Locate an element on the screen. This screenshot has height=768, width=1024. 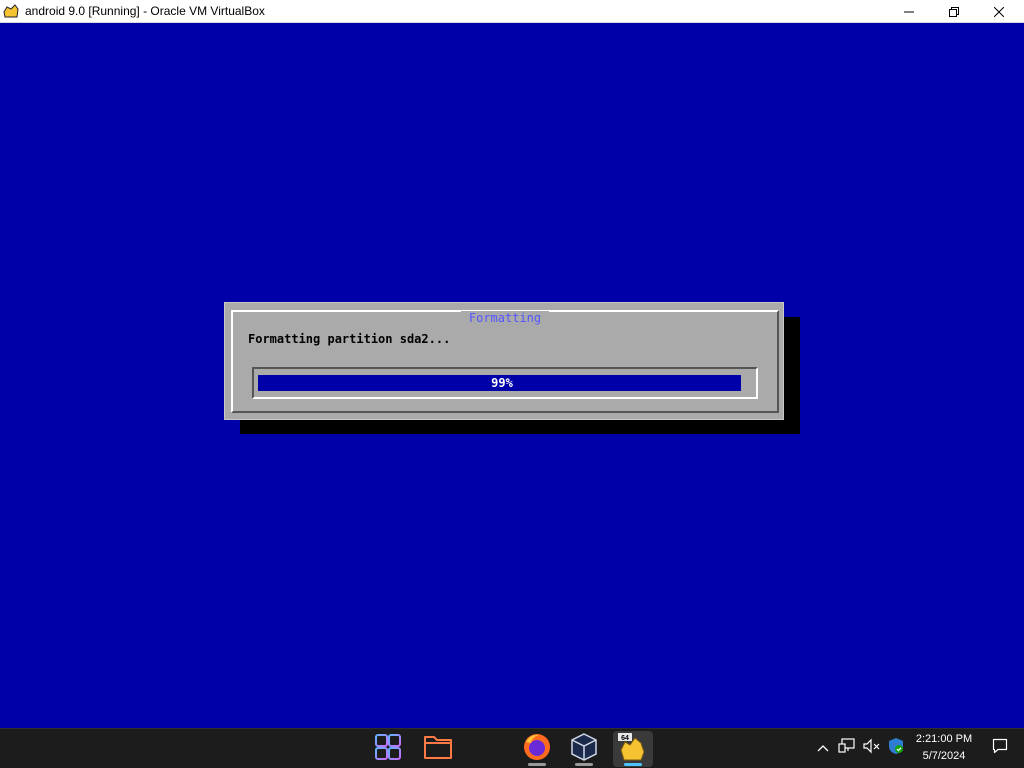
firefox-icon is located at coordinates (537, 749).